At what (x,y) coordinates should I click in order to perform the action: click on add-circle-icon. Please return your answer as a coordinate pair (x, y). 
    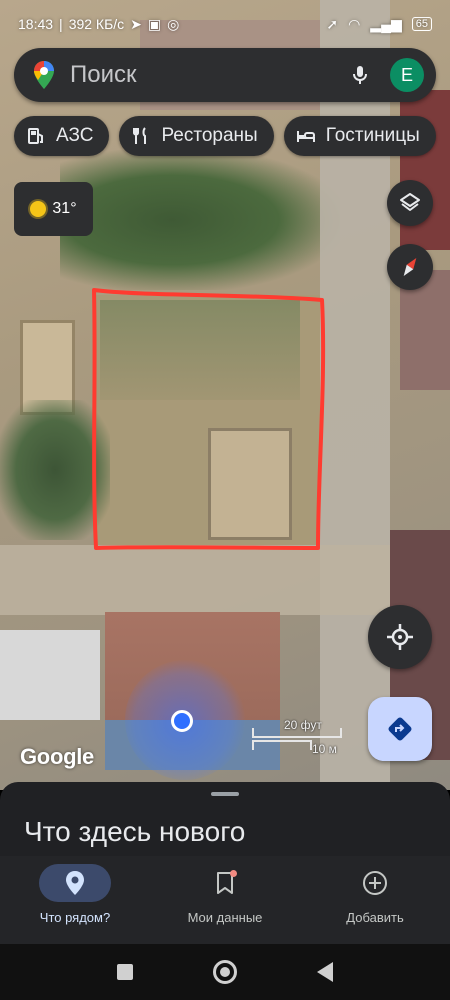
    Looking at the image, I should click on (375, 883).